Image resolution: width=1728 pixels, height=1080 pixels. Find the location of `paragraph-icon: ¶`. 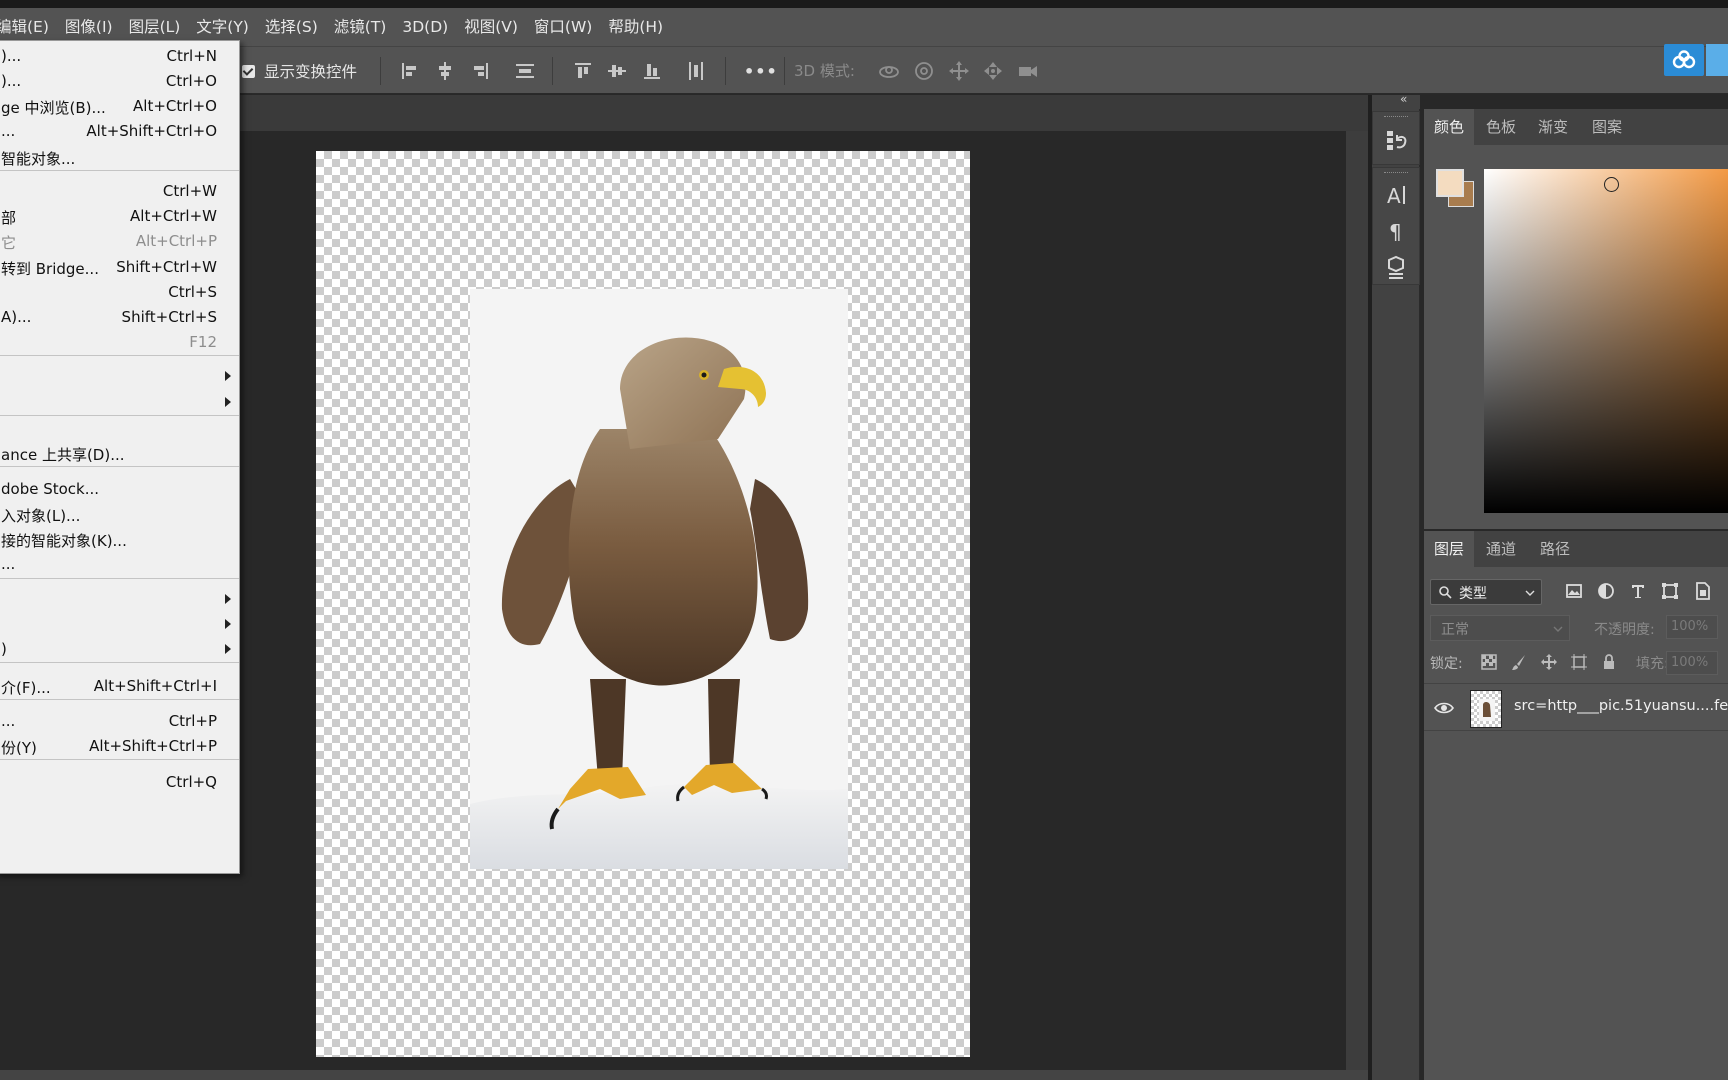

paragraph-icon: ¶ is located at coordinates (1396, 231).